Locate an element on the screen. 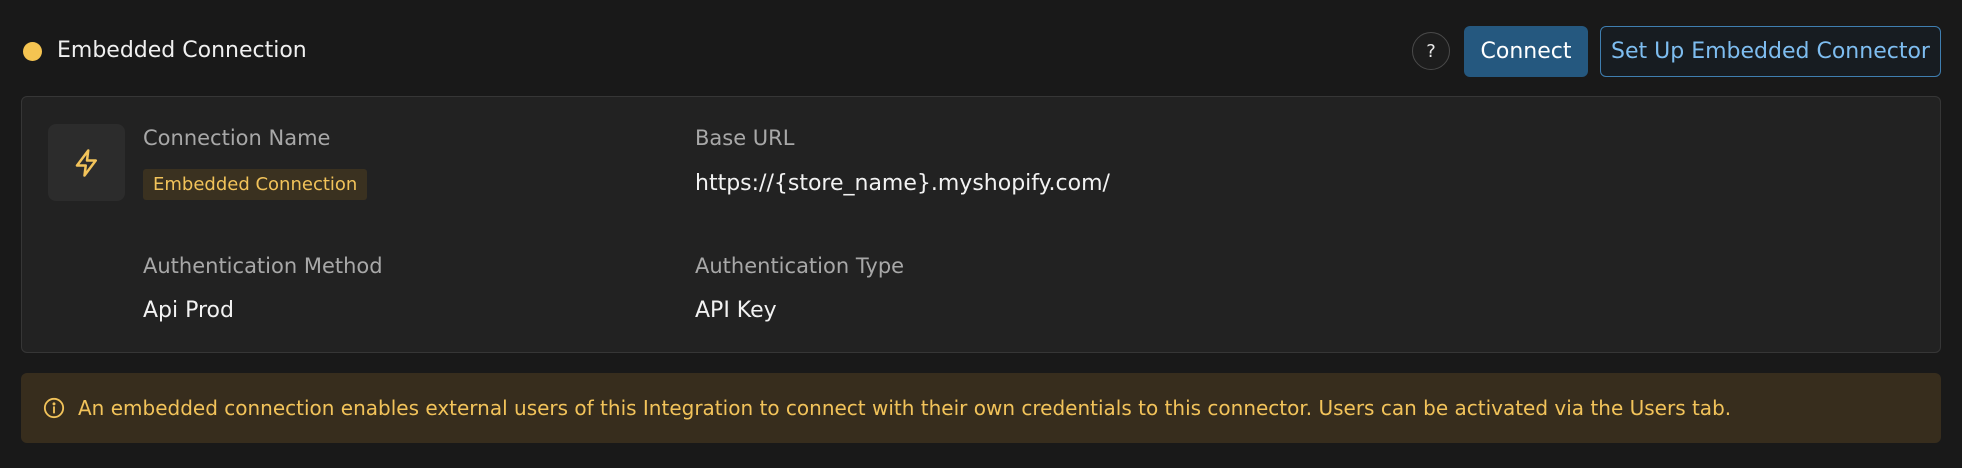 This screenshot has height=468, width=1962. auth-type-label: Authentication Type is located at coordinates (800, 266).